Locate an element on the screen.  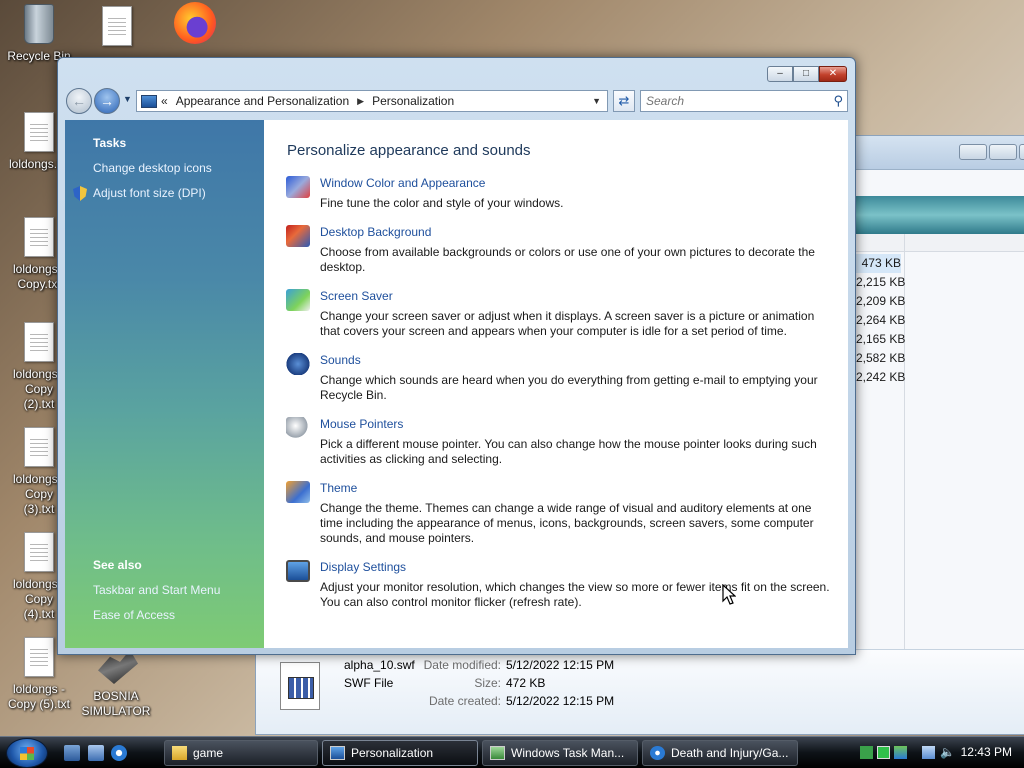
firefox-icon is located at coordinates (195, 25).